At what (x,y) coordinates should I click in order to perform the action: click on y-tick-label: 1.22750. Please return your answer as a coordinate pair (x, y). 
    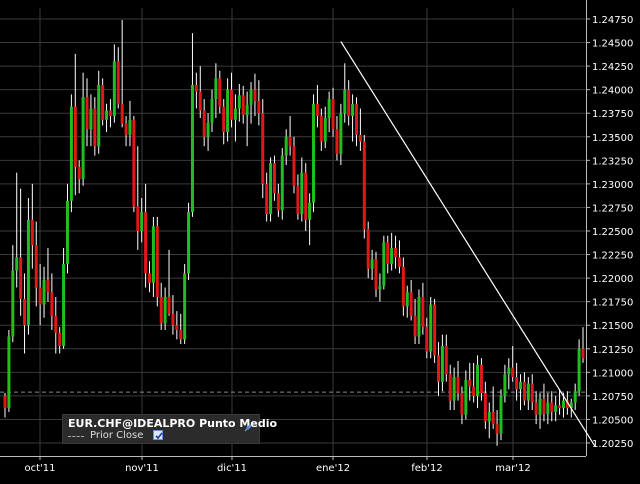
    Looking at the image, I should click on (612, 208).